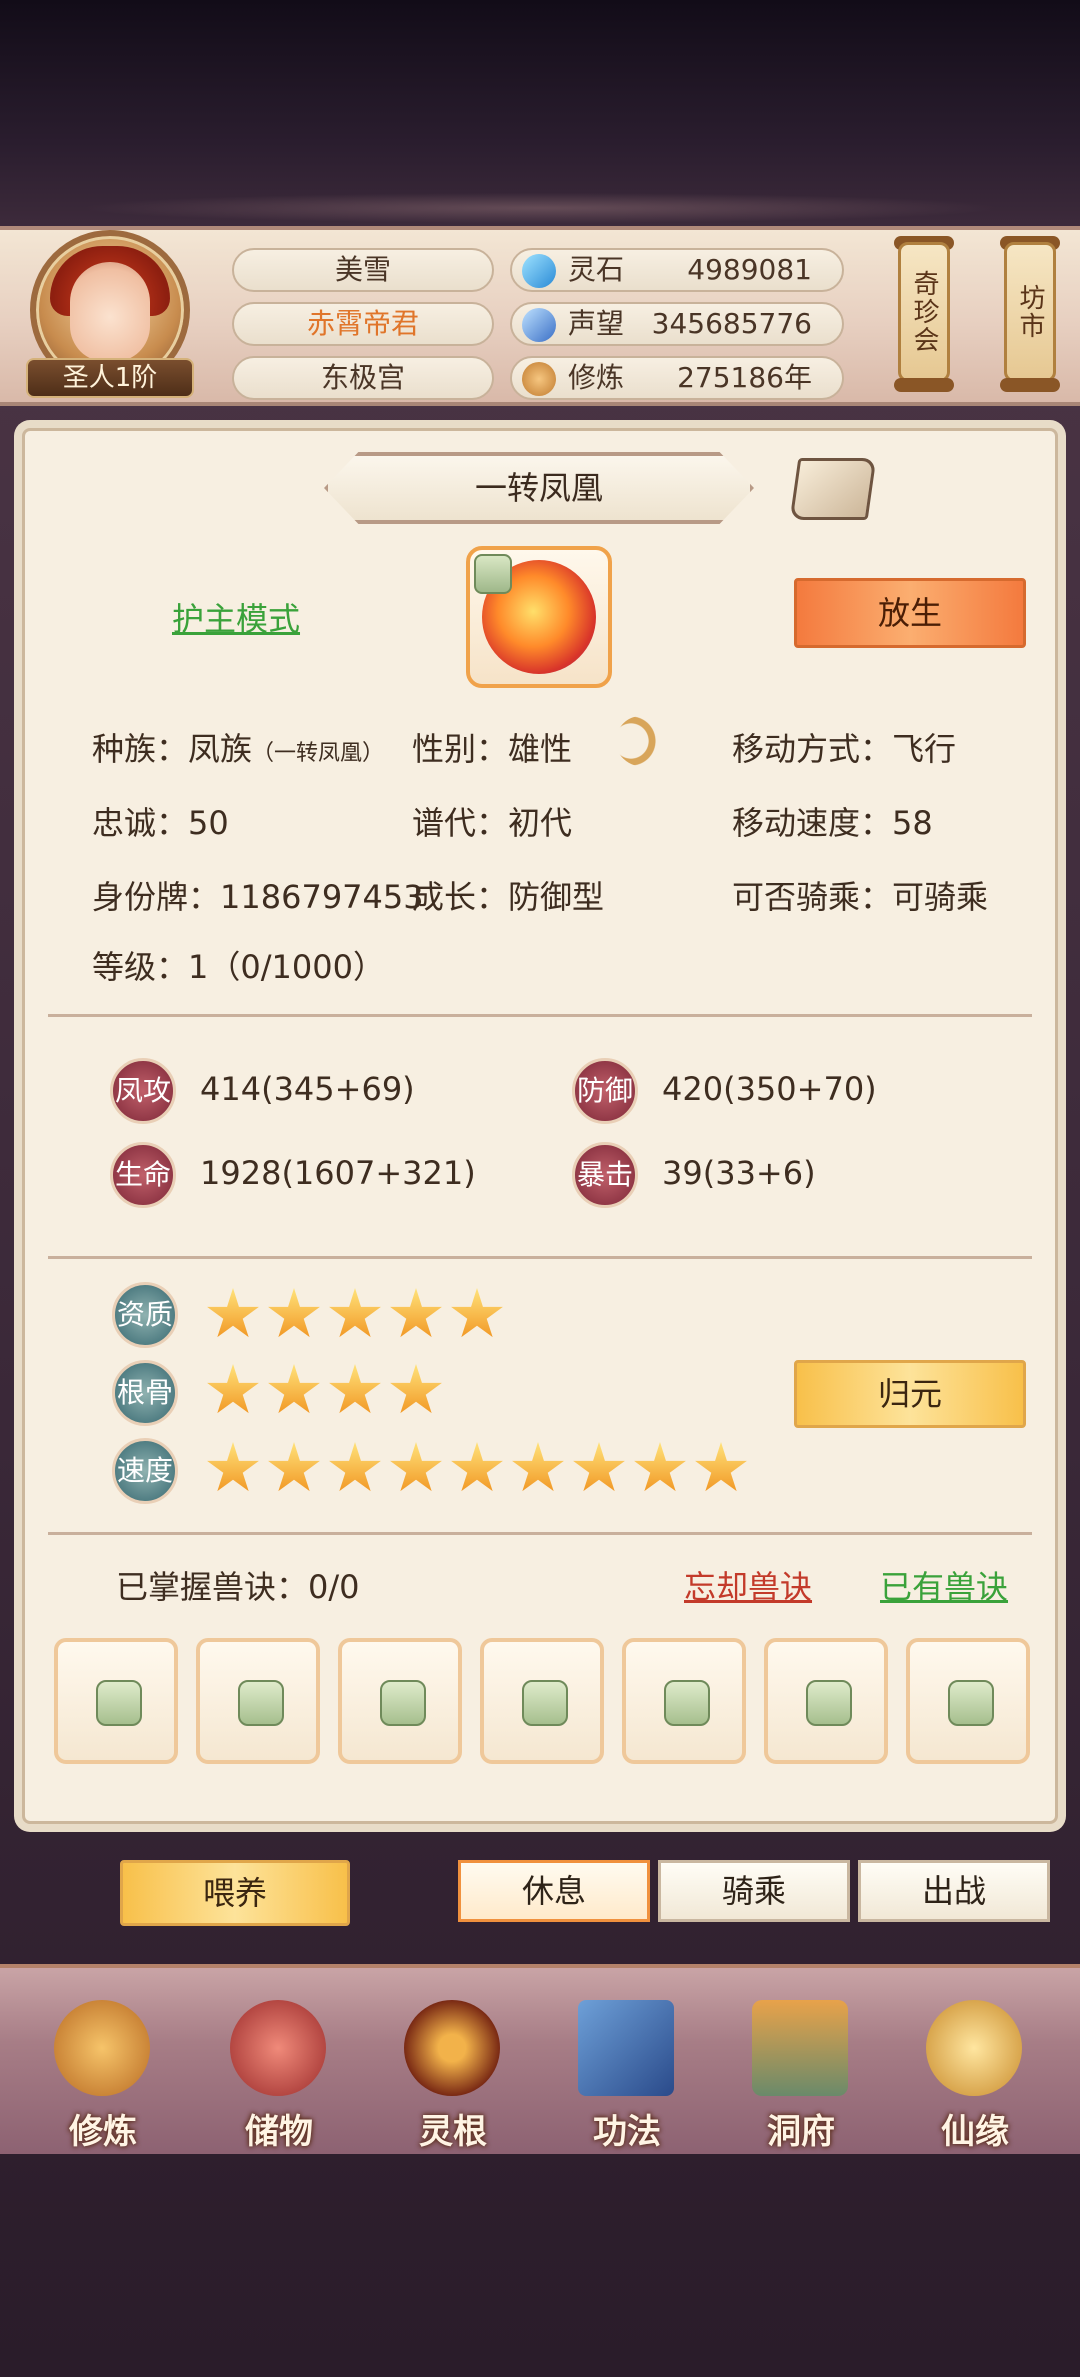 This screenshot has width=1080, height=2377. I want to click on nav-fortune: 仙缘, so click(975, 2074).